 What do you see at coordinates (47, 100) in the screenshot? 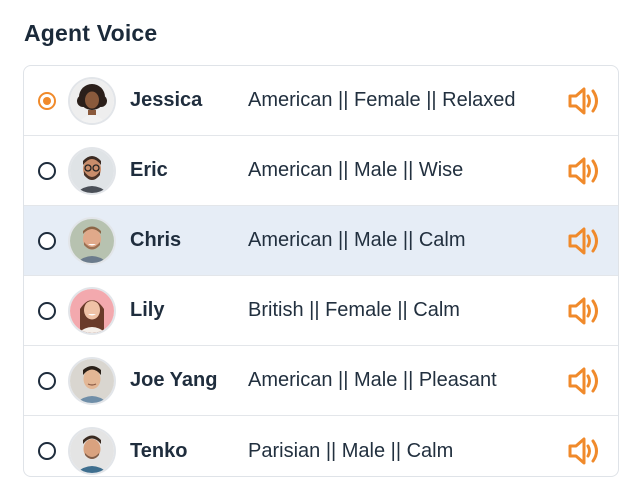
I see `radio-button-selected` at bounding box center [47, 100].